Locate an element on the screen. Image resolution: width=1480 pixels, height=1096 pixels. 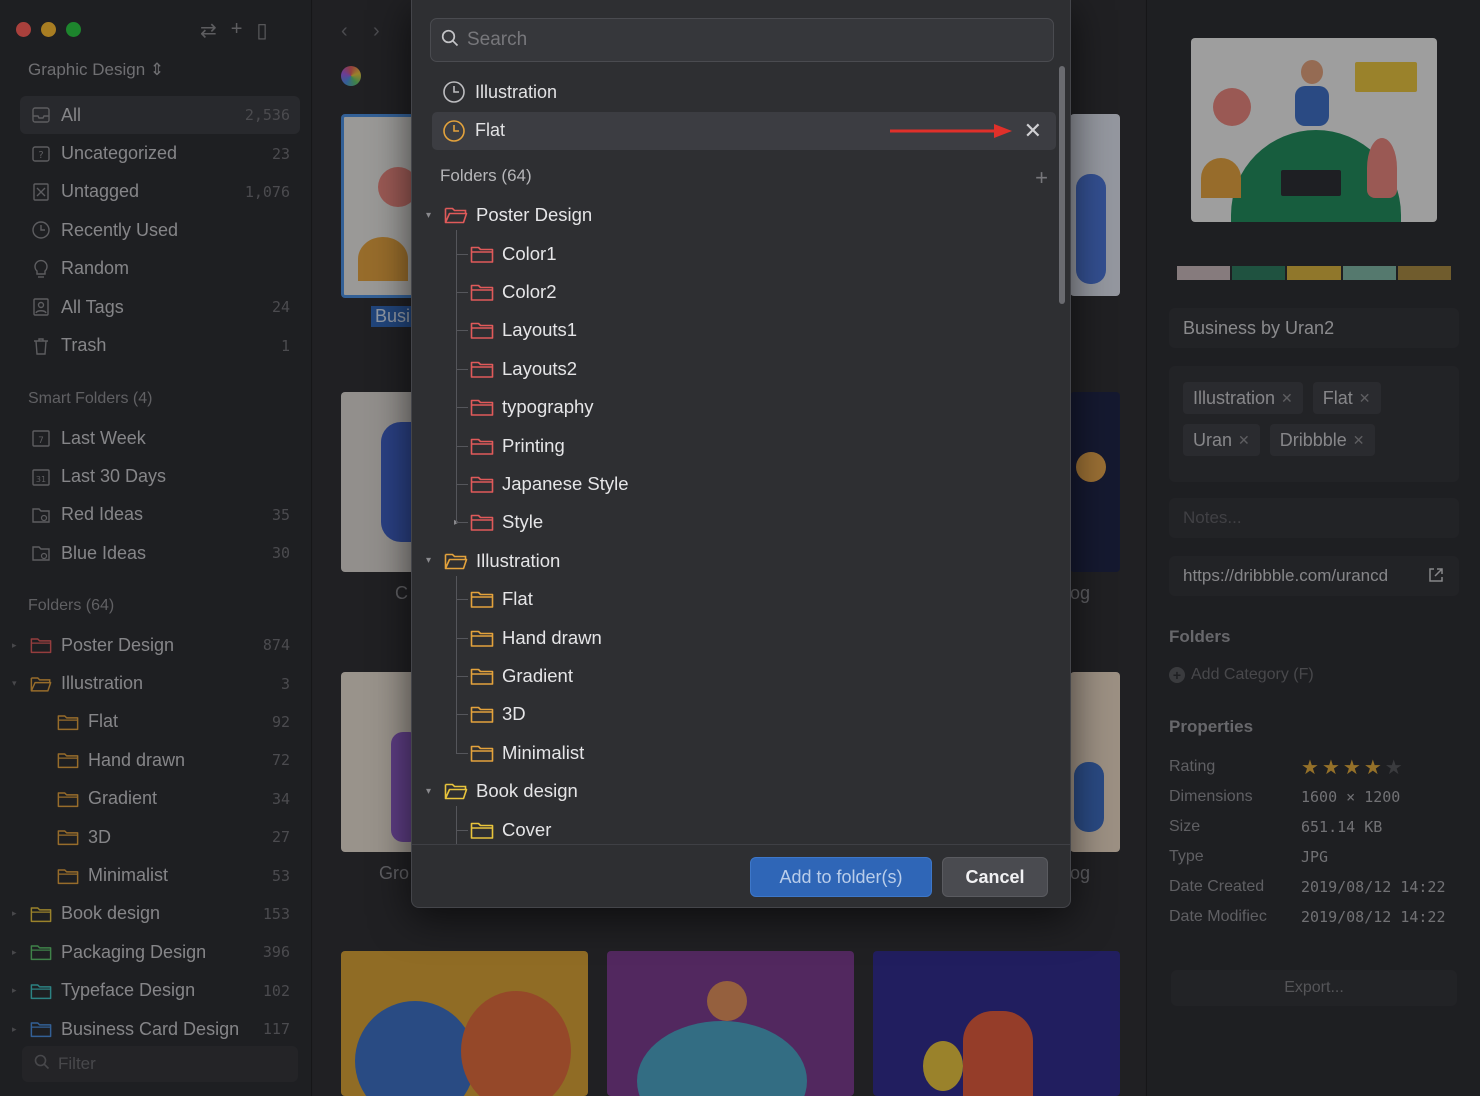
sidebar-item-last-30-days: 31 Last 30 Days is located at coordinates (160, 476).